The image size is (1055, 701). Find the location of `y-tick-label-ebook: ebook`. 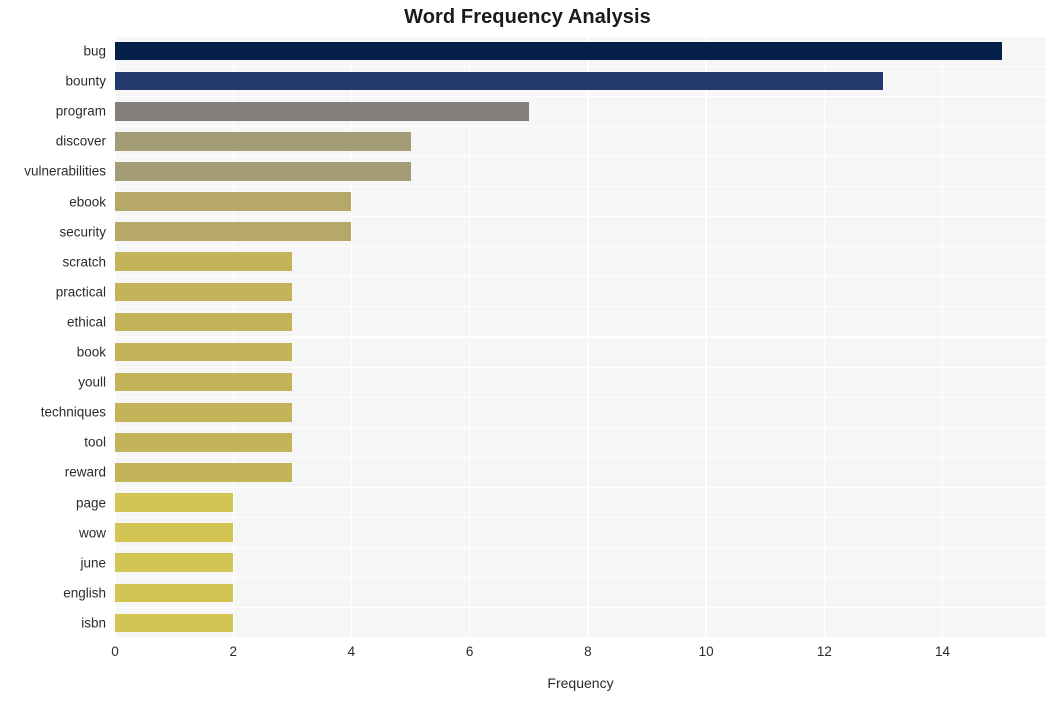

y-tick-label-ebook: ebook is located at coordinates (87, 201).